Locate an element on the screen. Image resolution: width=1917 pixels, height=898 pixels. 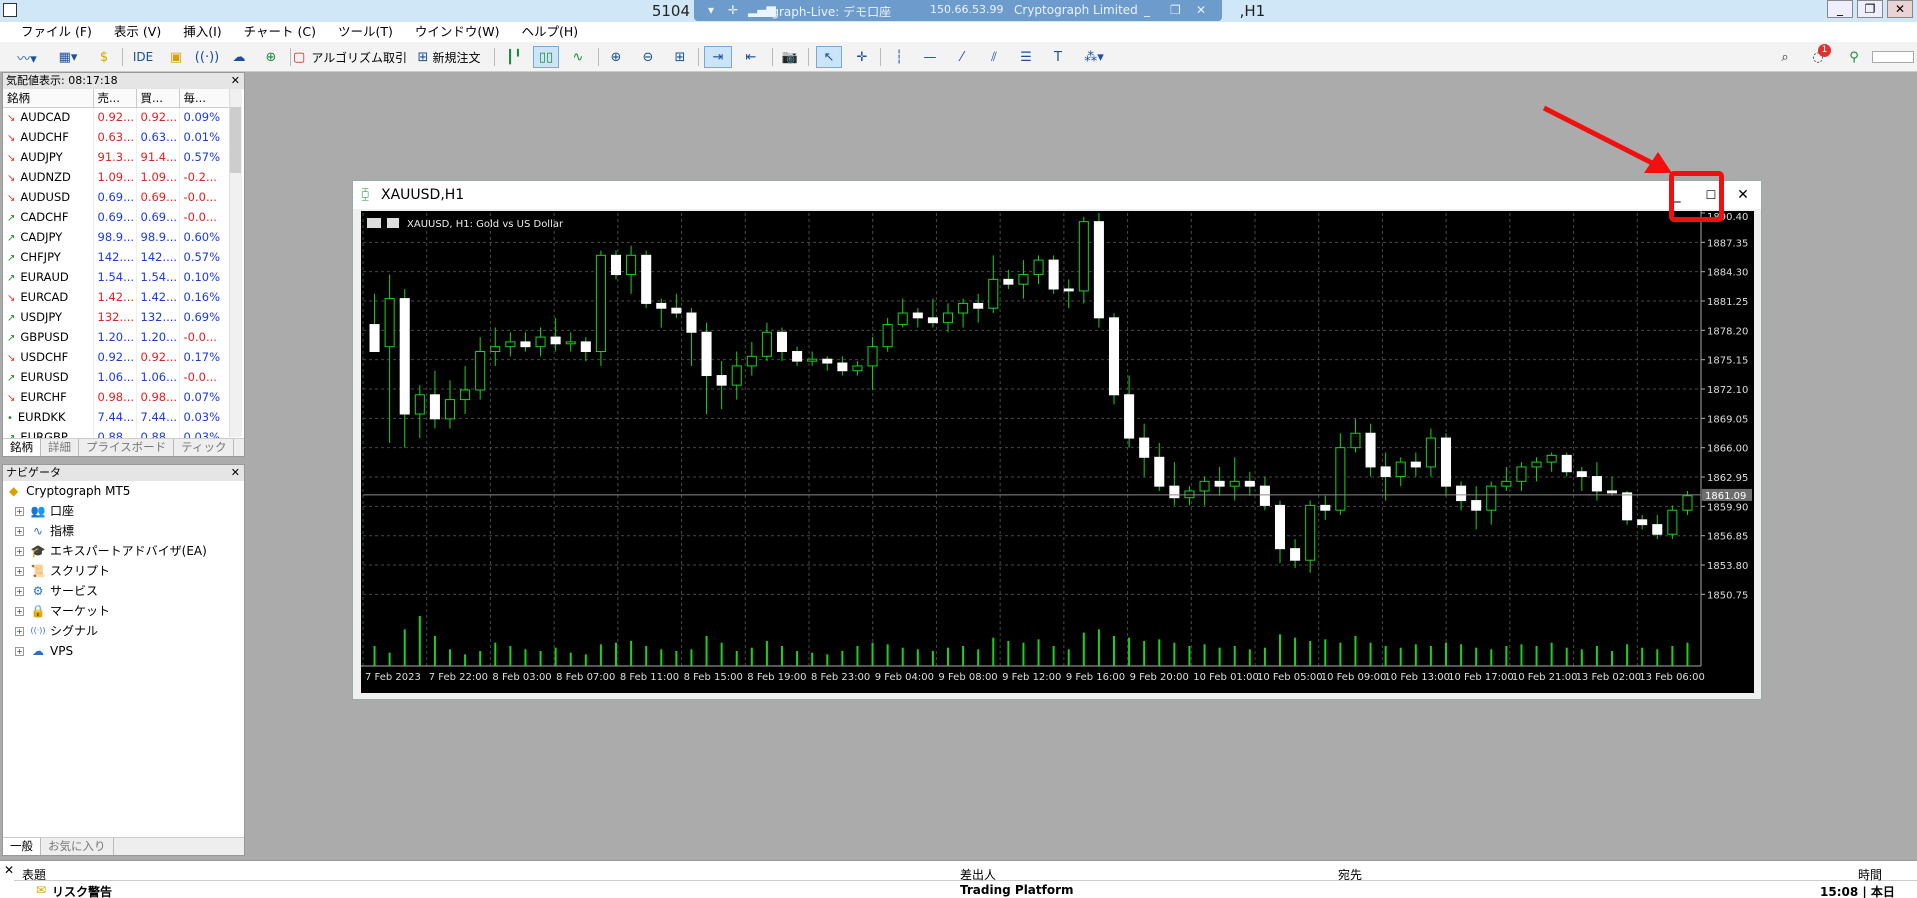
navigator-item: + 🔒 マーケット is located at coordinates (123, 611).